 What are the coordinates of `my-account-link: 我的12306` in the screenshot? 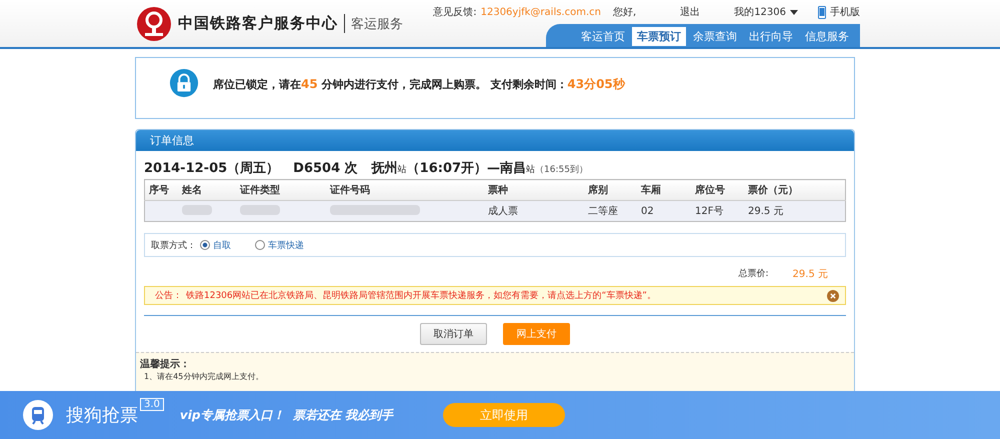 It's located at (760, 12).